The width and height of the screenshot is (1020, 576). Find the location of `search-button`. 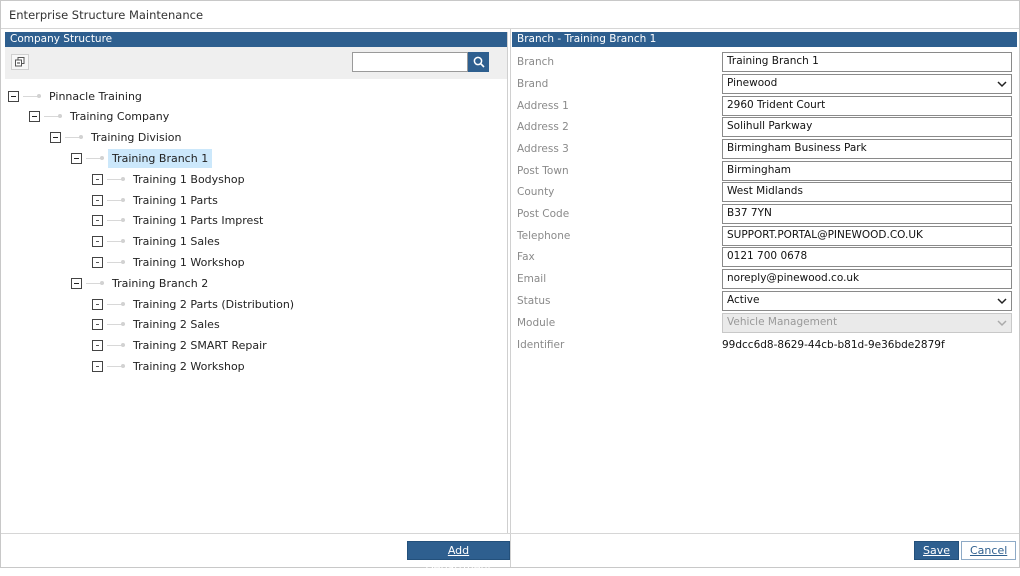

search-button is located at coordinates (478, 62).